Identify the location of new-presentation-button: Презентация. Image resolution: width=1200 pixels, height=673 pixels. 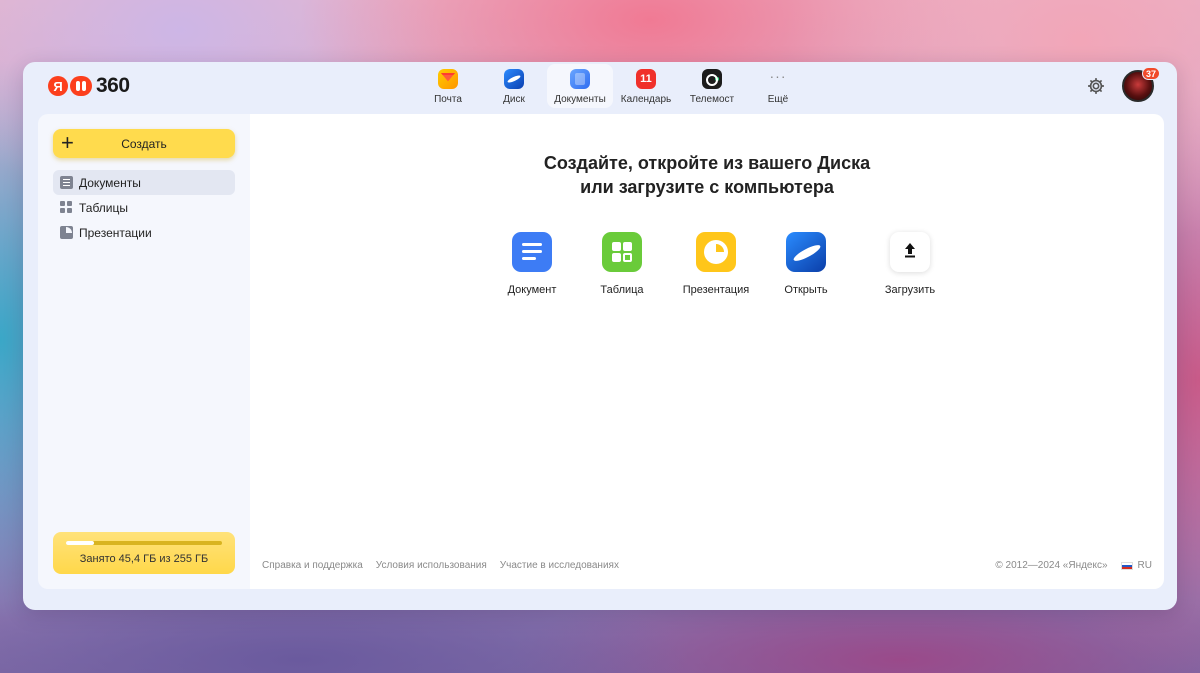
(716, 264).